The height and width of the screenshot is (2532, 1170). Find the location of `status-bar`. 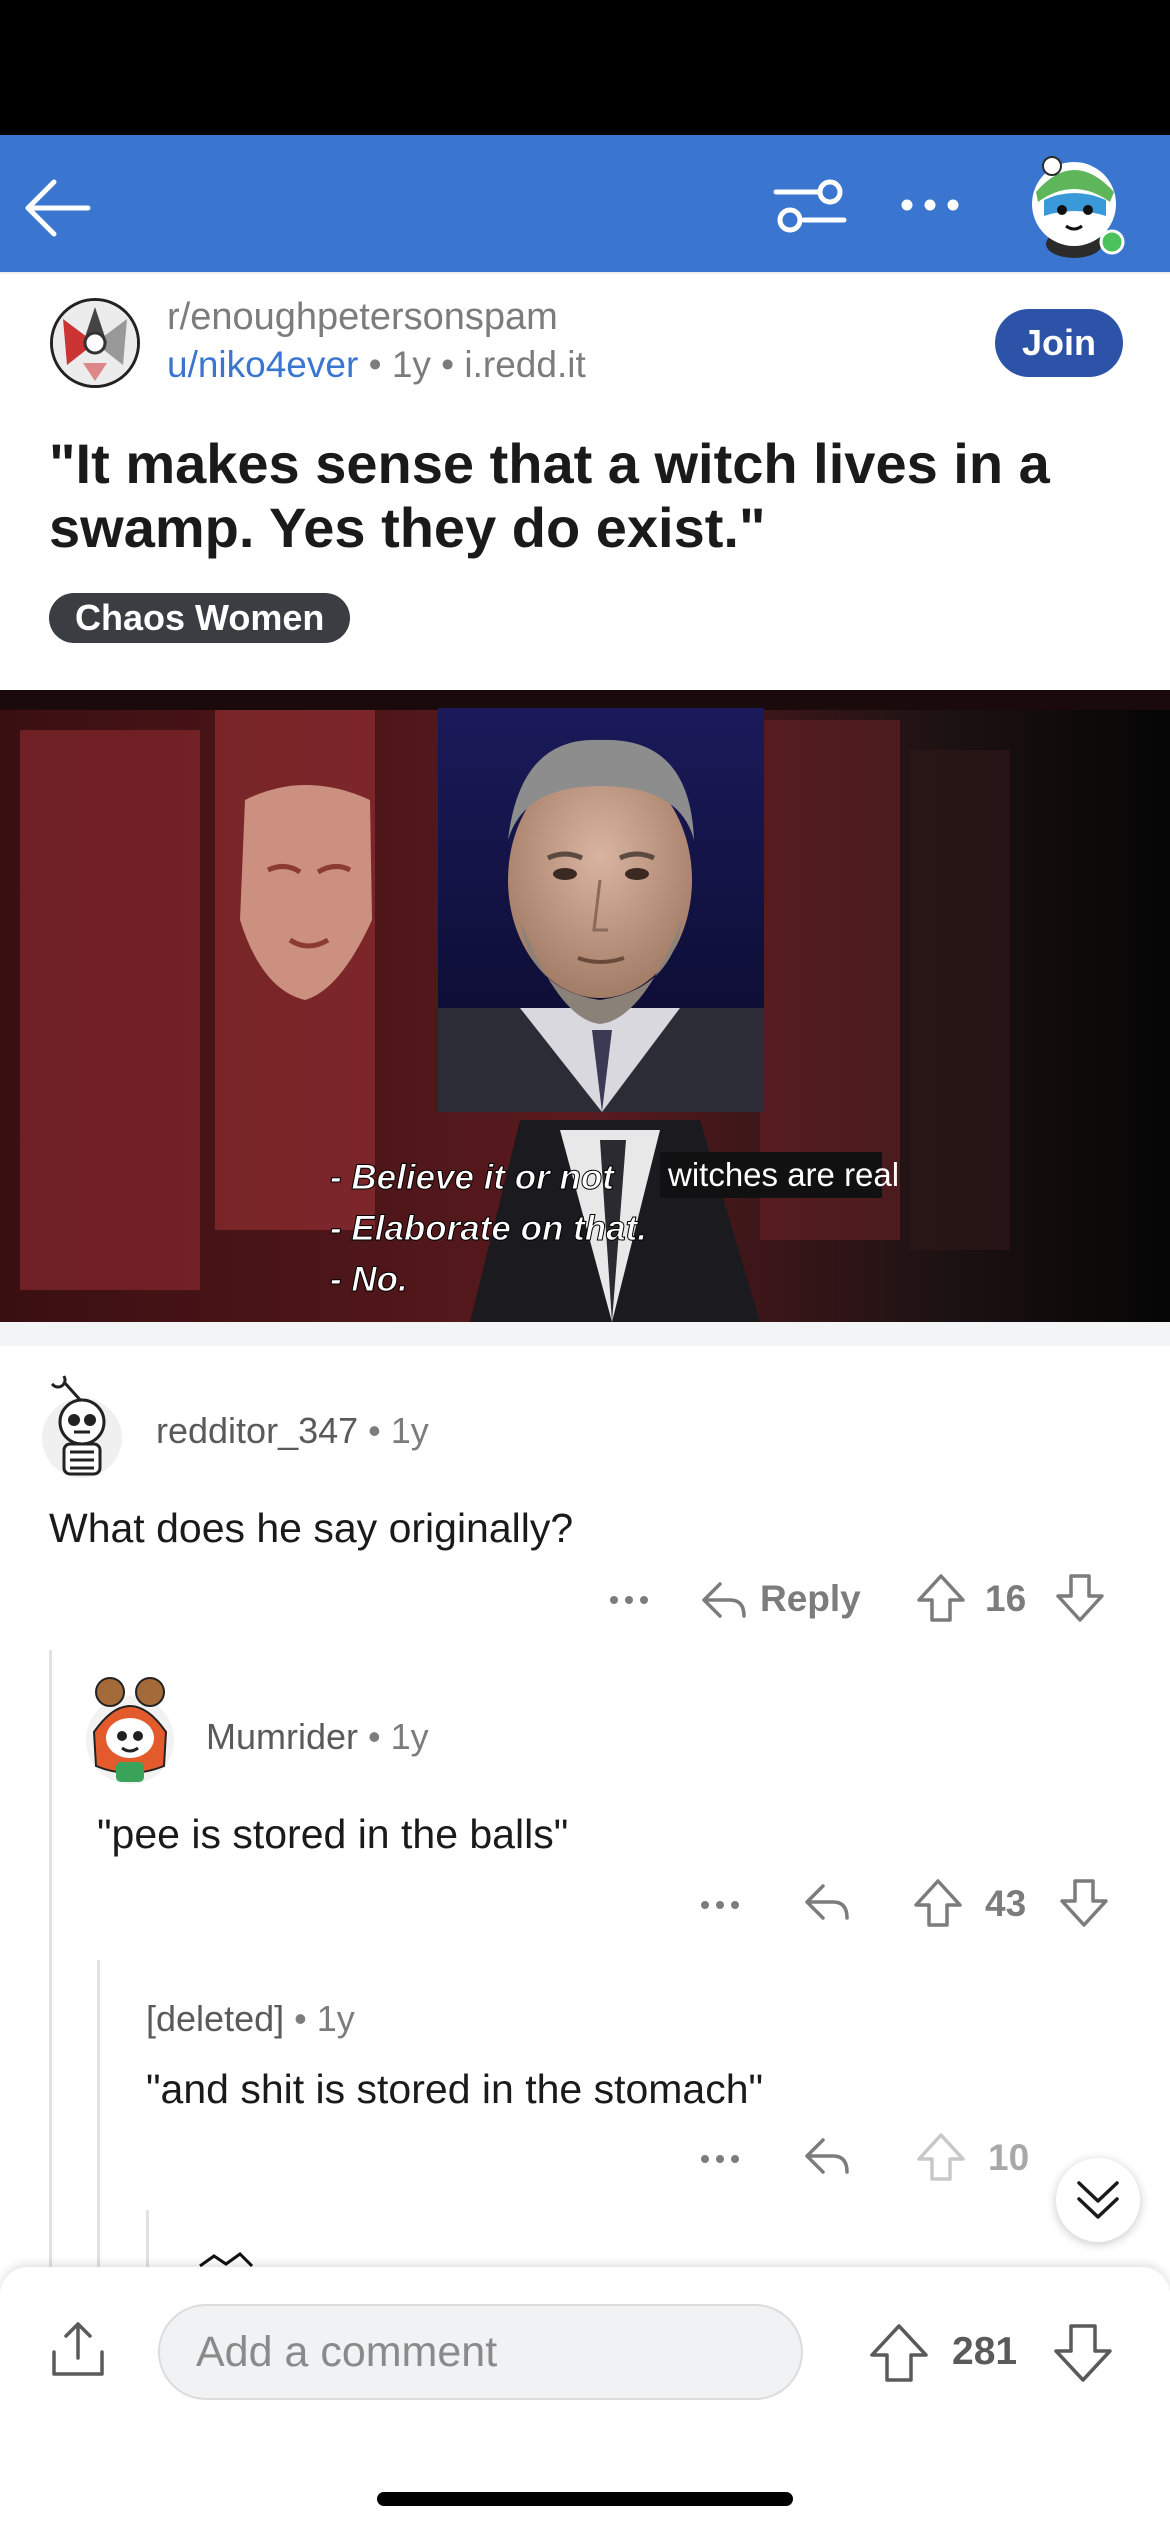

status-bar is located at coordinates (585, 67).